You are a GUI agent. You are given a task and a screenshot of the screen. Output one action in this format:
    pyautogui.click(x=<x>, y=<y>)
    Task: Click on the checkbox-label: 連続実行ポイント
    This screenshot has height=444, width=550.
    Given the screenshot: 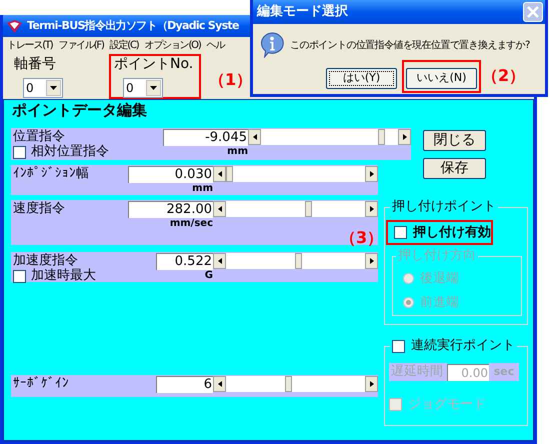 What is the action you would take?
    pyautogui.click(x=463, y=346)
    